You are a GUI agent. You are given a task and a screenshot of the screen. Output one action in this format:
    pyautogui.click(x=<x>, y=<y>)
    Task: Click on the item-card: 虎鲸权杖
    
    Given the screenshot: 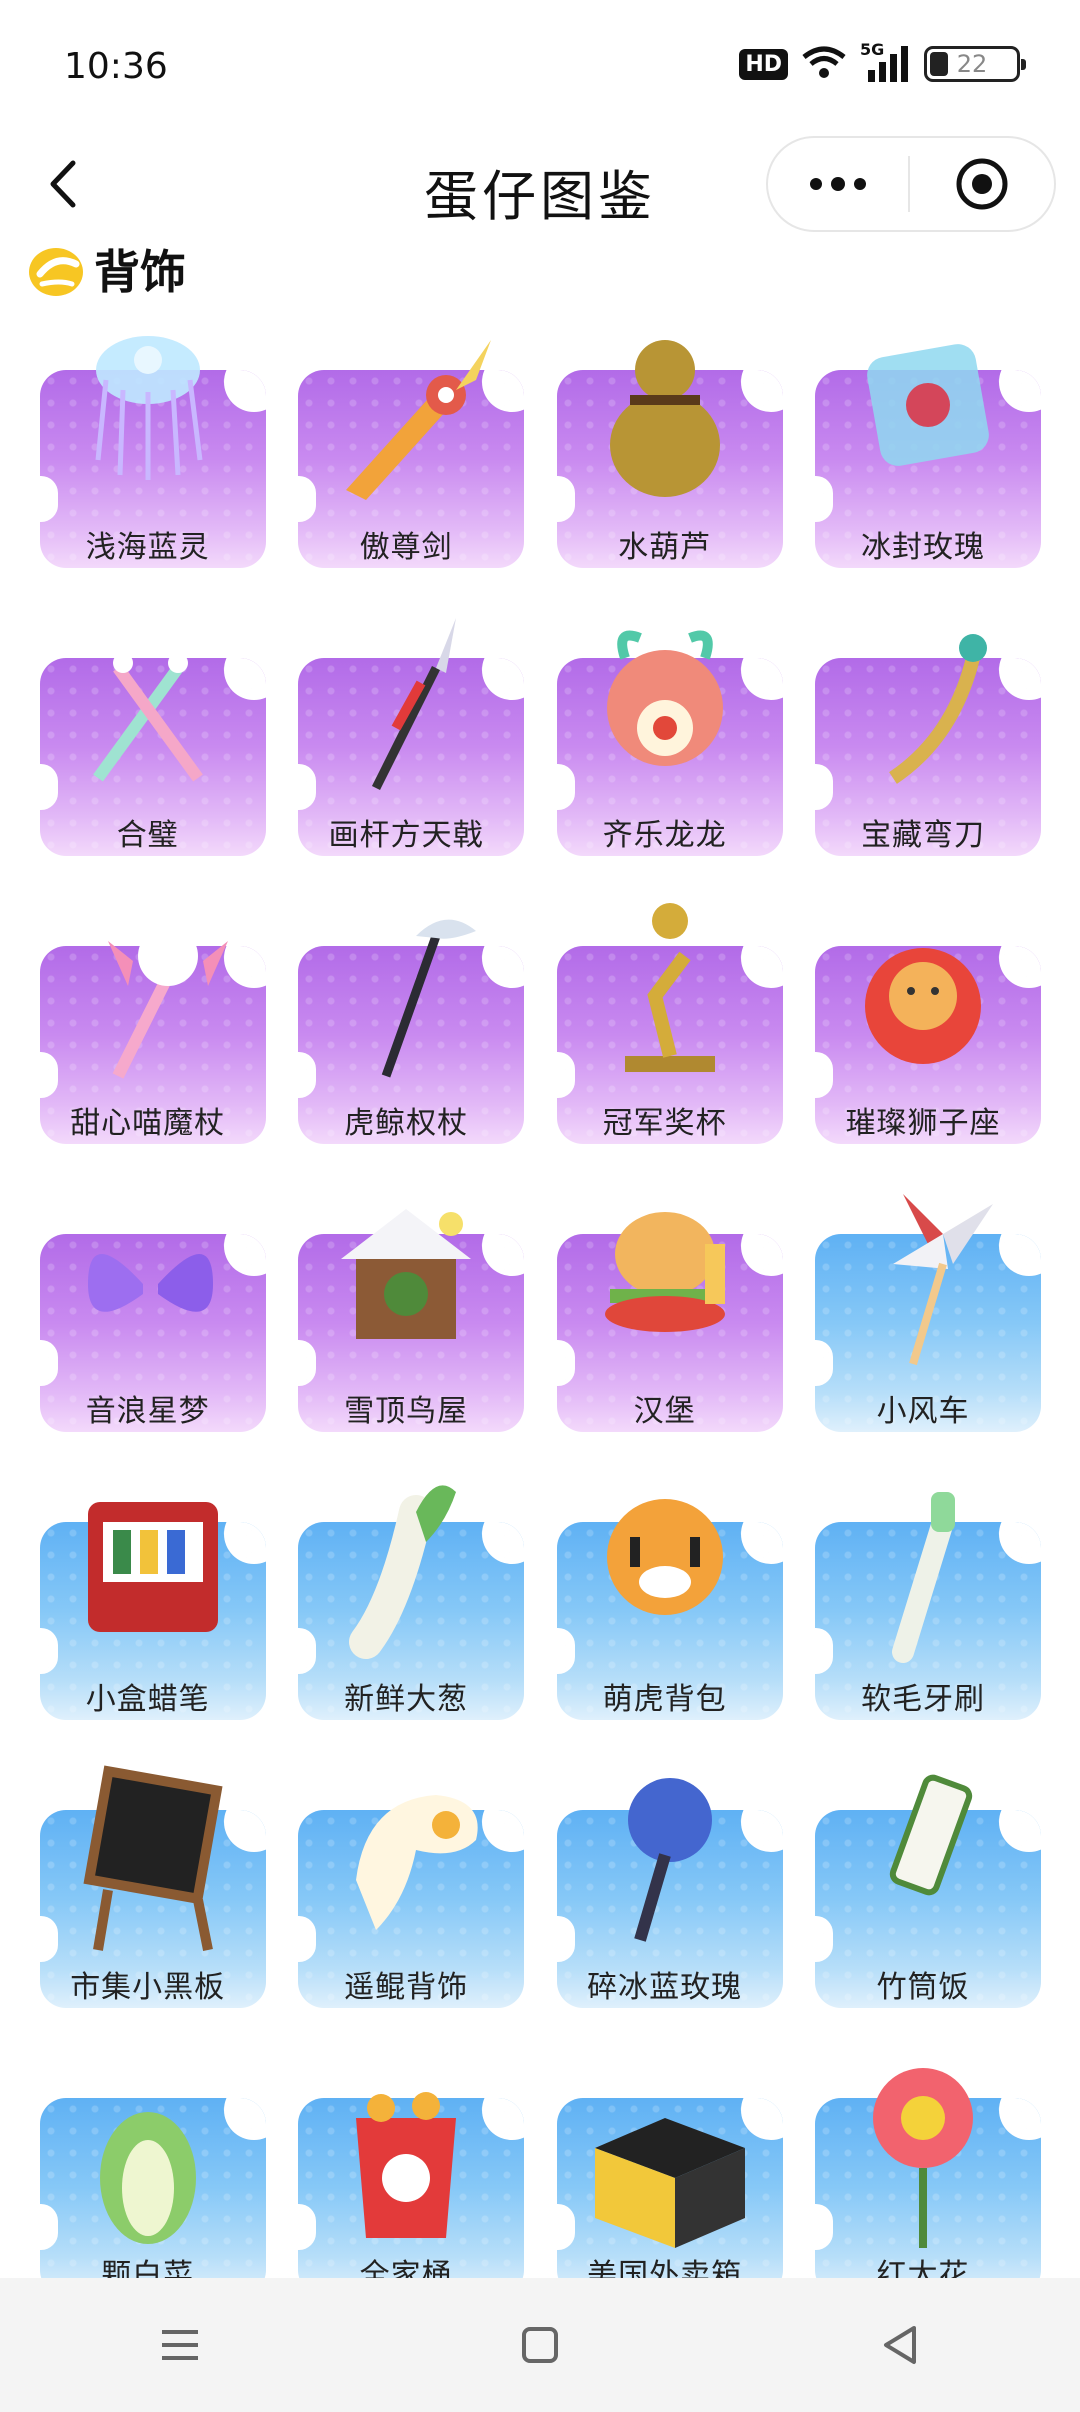 What is the action you would take?
    pyautogui.click(x=406, y=1011)
    